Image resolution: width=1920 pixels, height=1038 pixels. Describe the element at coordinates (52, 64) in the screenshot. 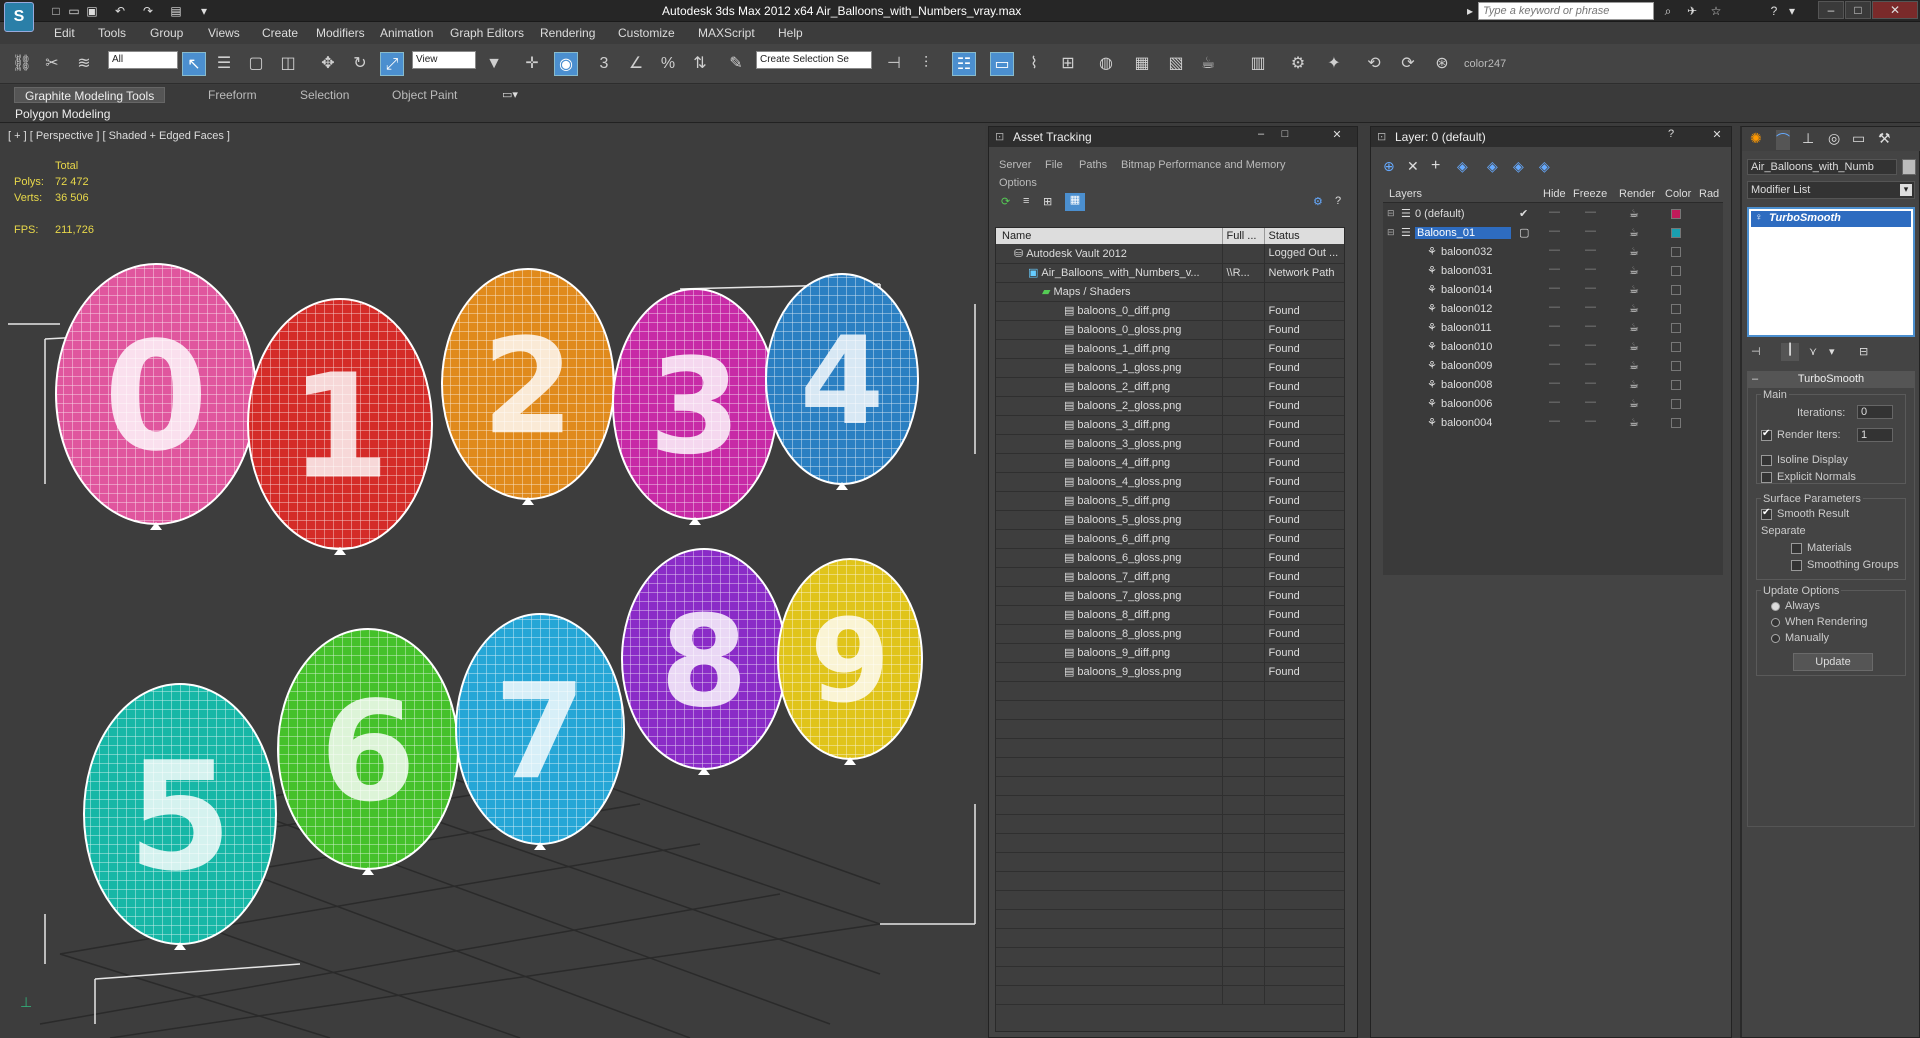

I see `unlink-icon: ✂` at that location.